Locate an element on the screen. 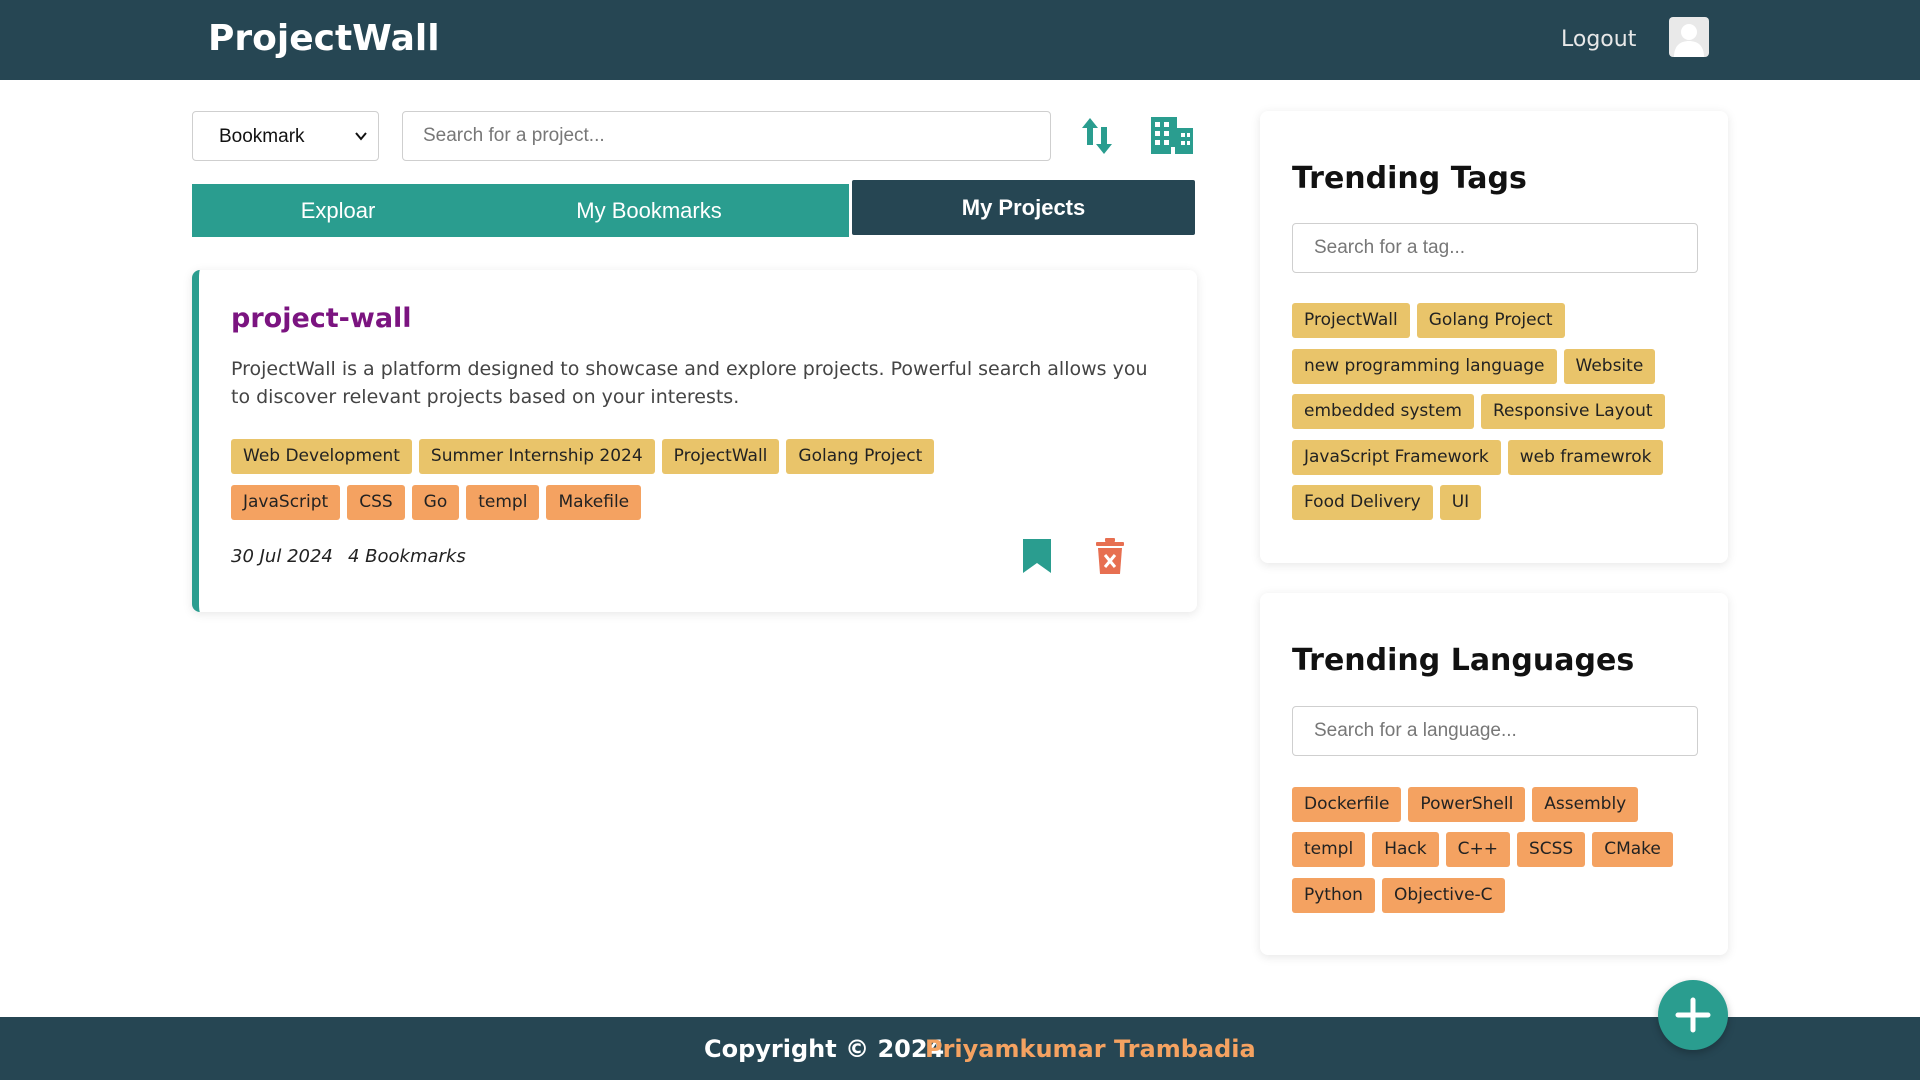 The image size is (1920, 1080). project-language-list: JavaScript CSS Go templ Makefile is located at coordinates (436, 502).